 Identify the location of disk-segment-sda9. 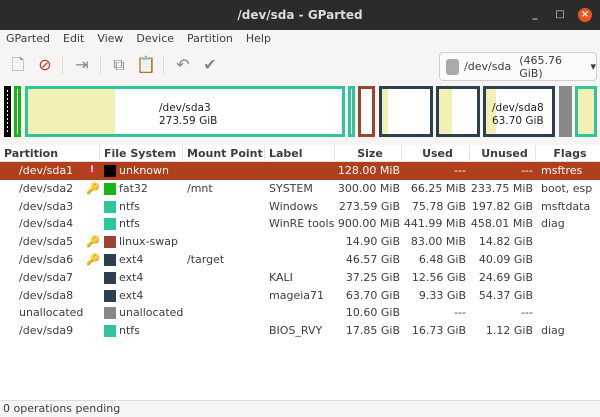
(586, 111).